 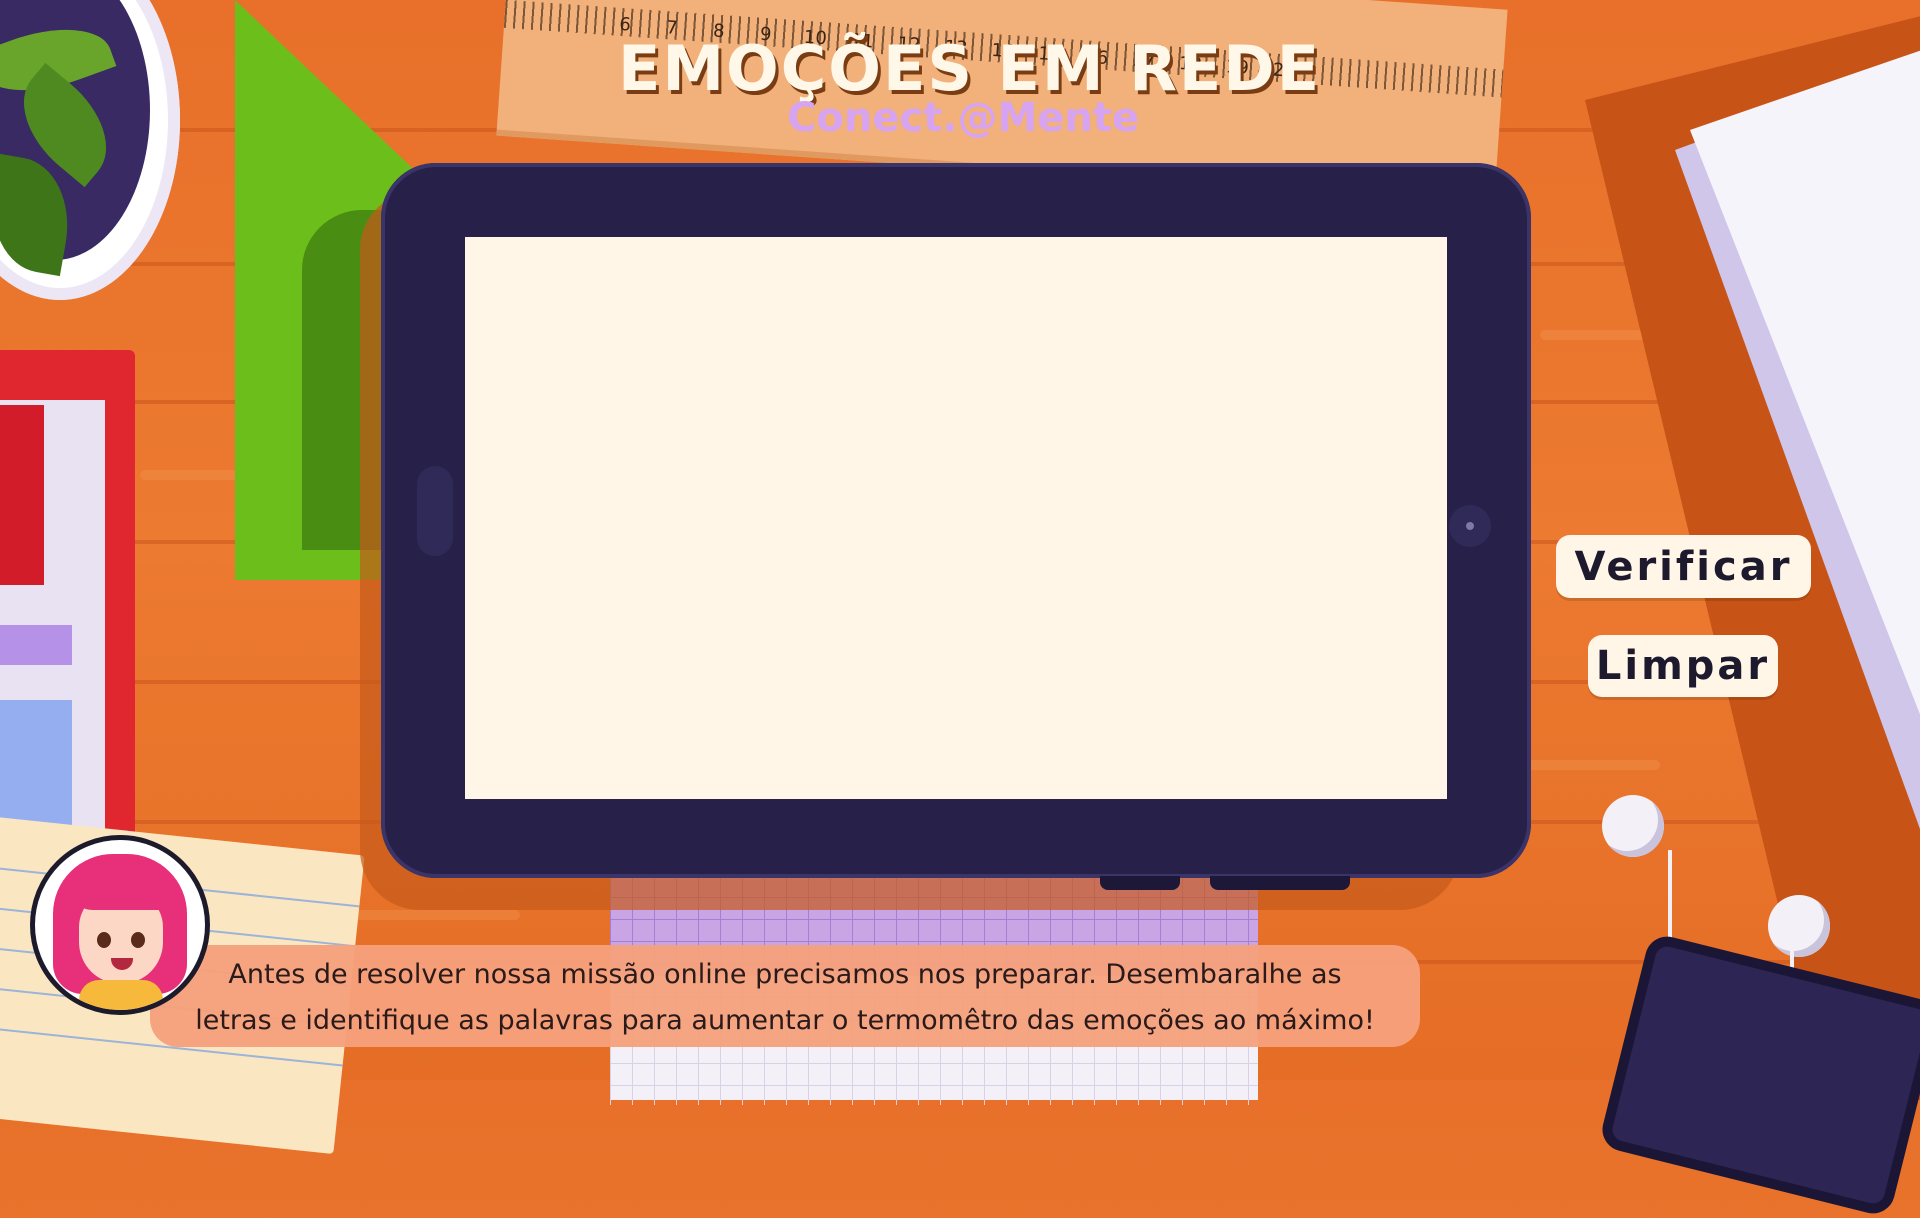 I want to click on tablet-side-button, so click(x=435, y=511).